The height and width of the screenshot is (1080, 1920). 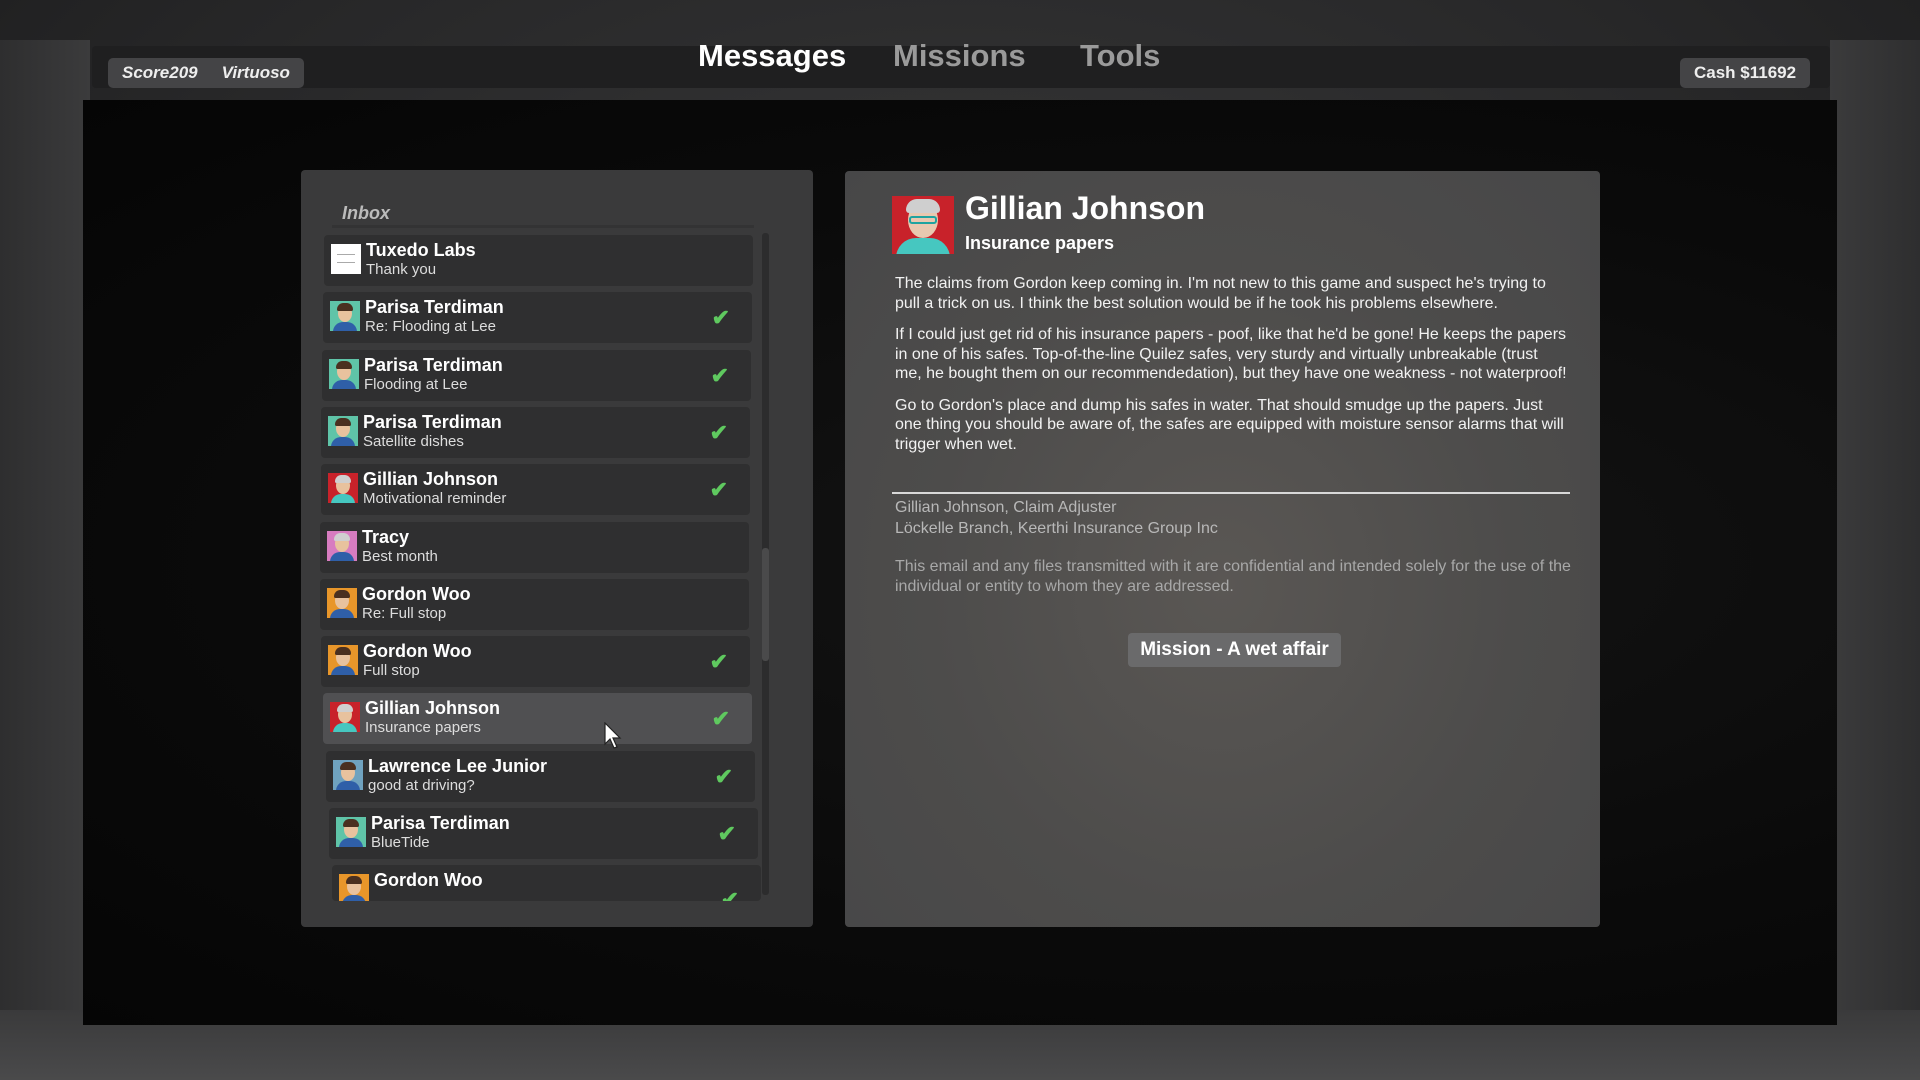 What do you see at coordinates (1234, 650) in the screenshot?
I see `mission-button: Mission - A wet affair` at bounding box center [1234, 650].